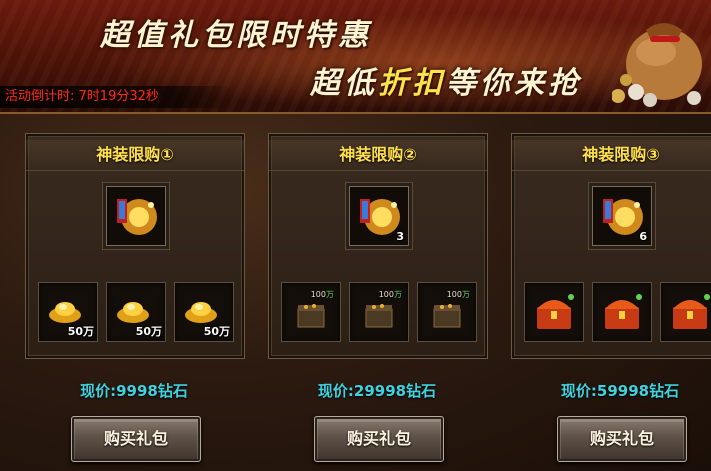  I want to click on banner-title-line1: 超值礼包限时特惠, so click(236, 35).